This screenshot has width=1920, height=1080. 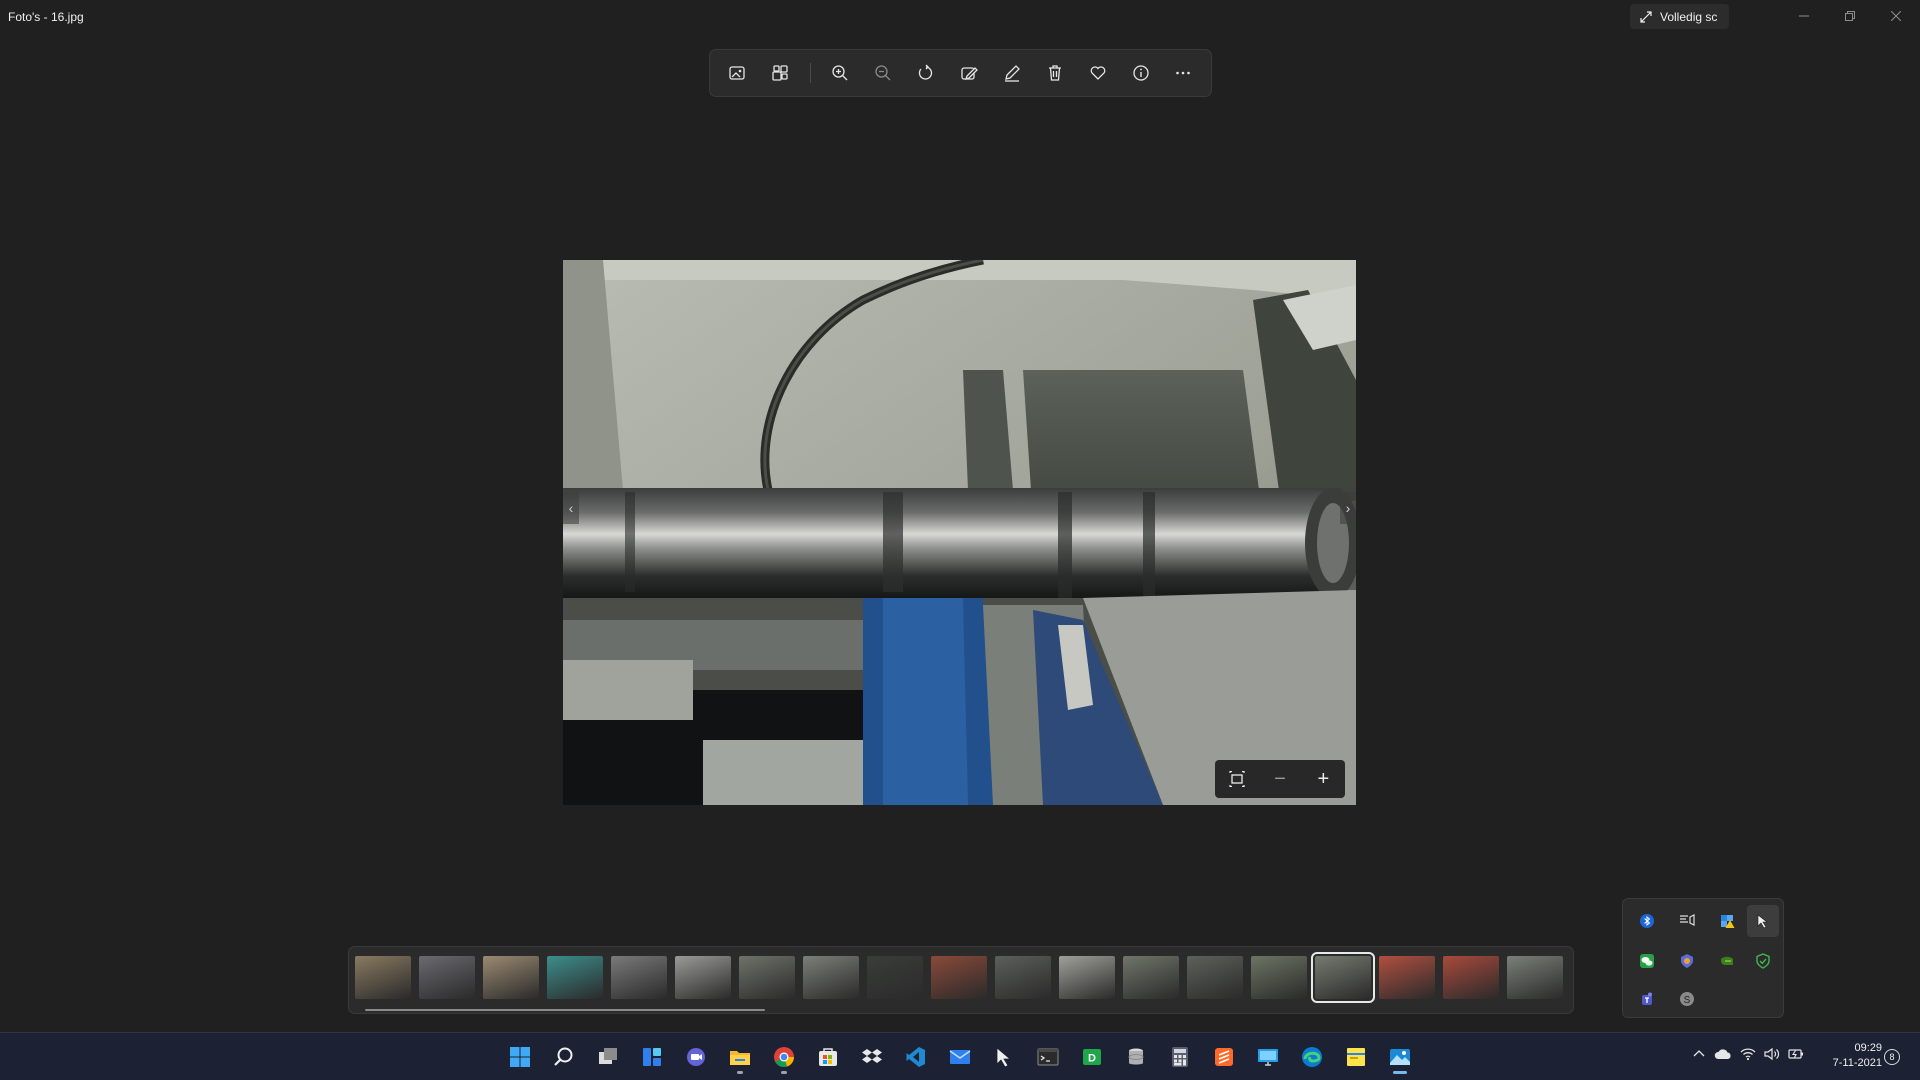 I want to click on clock-time: 09:29, so click(x=1868, y=1048).